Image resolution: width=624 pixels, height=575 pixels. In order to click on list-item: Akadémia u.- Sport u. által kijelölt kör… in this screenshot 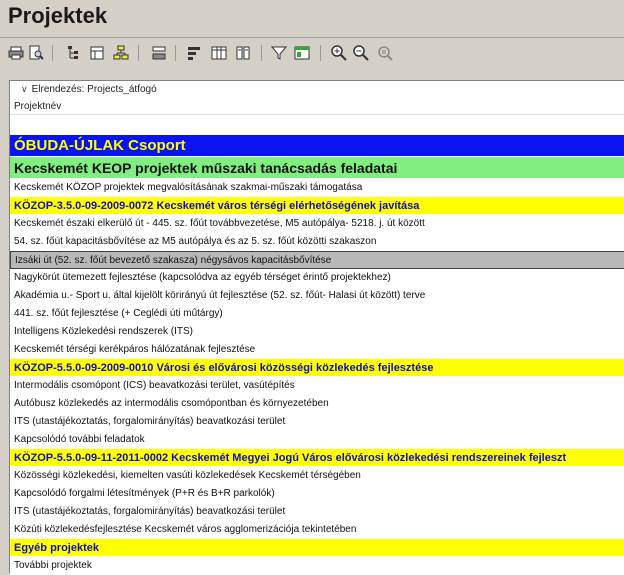, I will do `click(317, 296)`.